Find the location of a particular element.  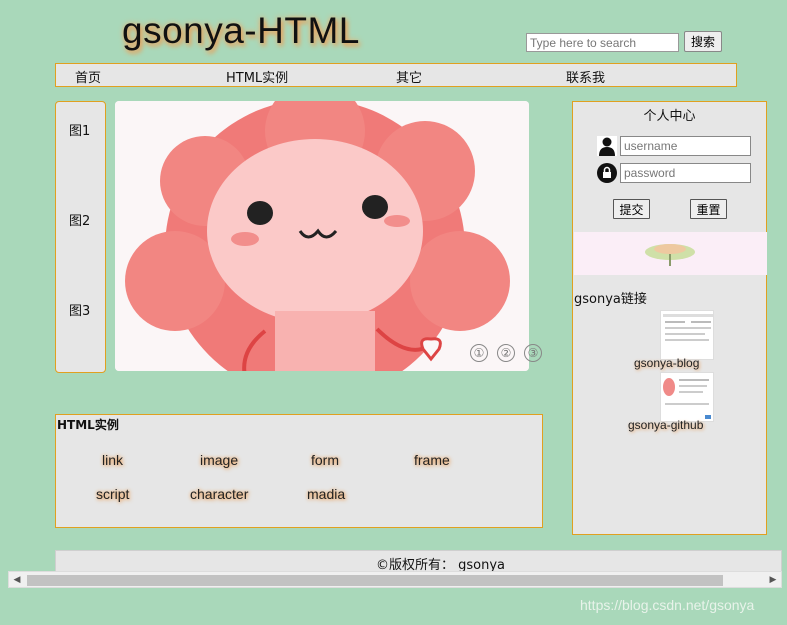

slider-page-1: ① is located at coordinates (479, 353).